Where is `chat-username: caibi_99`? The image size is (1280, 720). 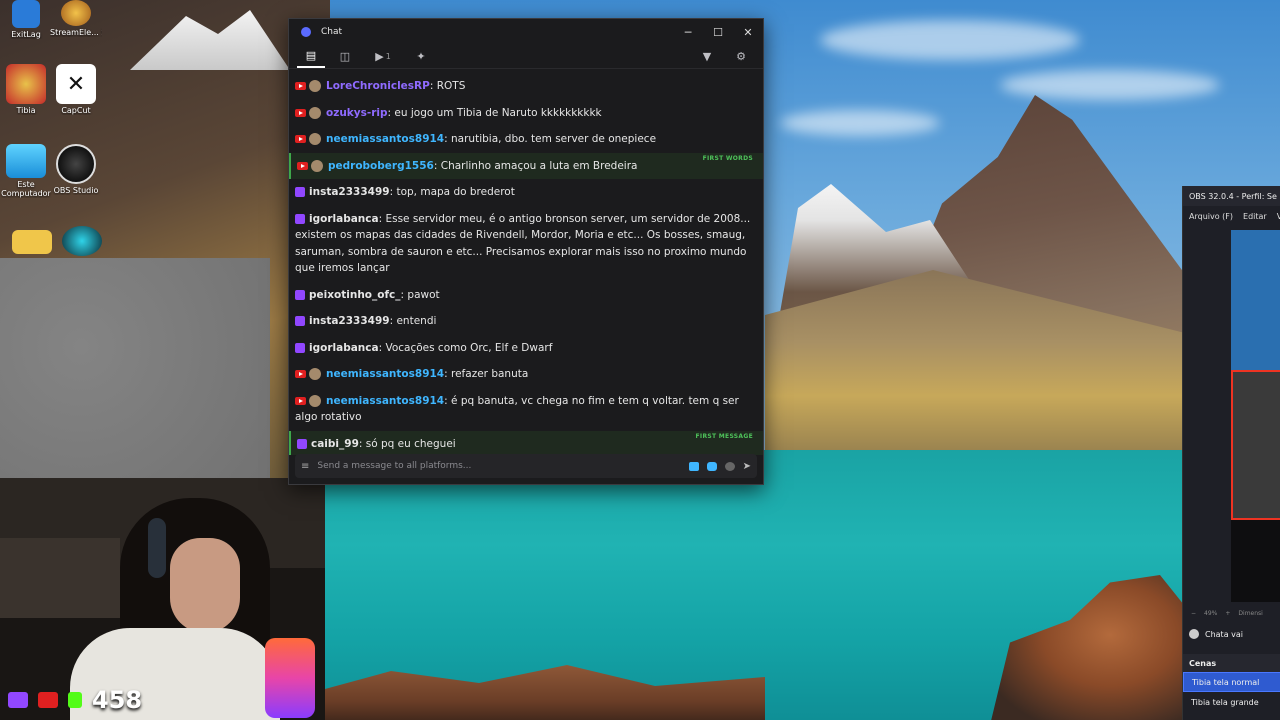
chat-username: caibi_99 is located at coordinates (335, 444).